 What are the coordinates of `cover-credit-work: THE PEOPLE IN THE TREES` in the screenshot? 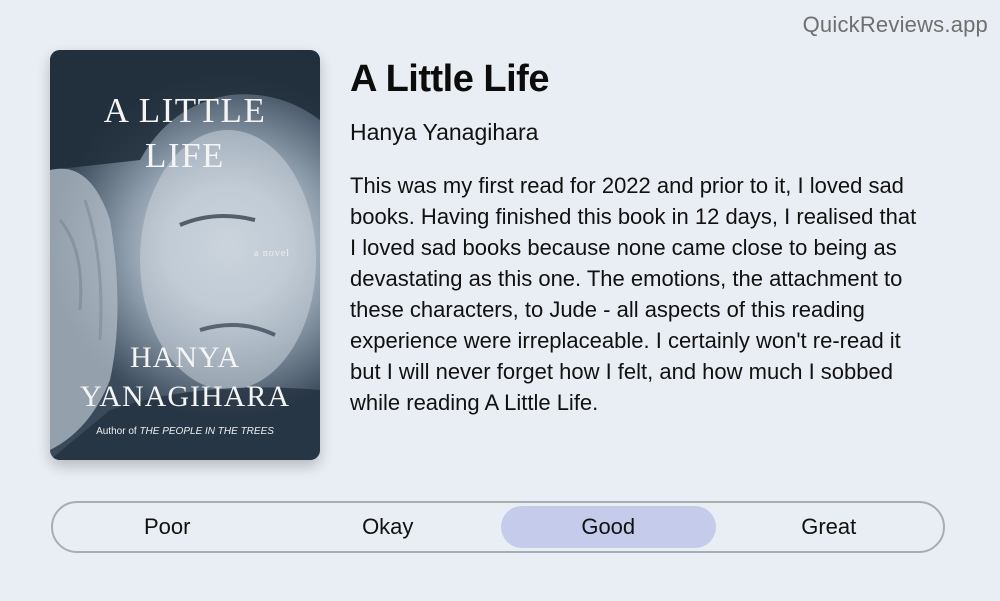 It's located at (206, 431).